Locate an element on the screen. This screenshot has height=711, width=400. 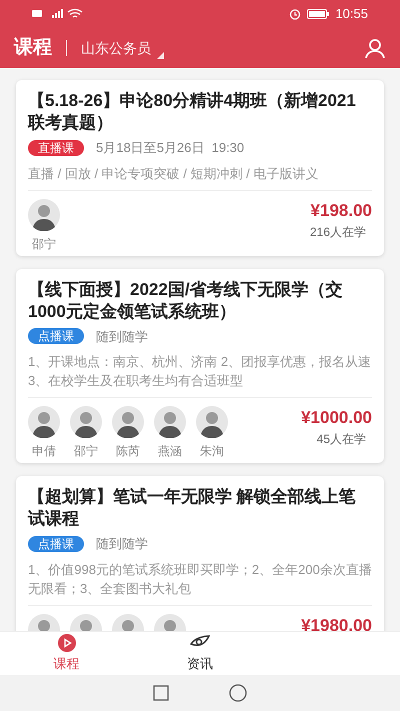
course-title: 【线下面授】2022国/省考线下无限学（交1000元定金领笔试系统班） is located at coordinates (186, 300).